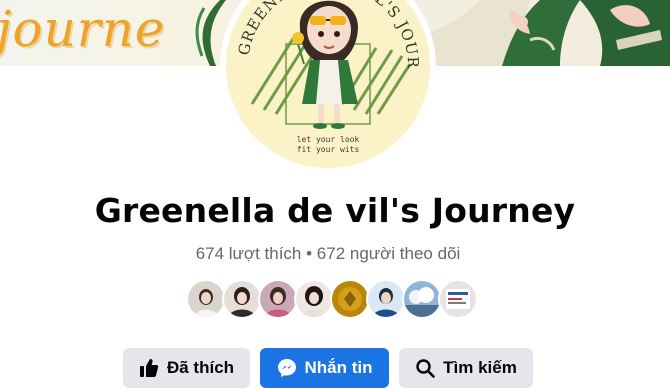  What do you see at coordinates (149, 368) in the screenshot?
I see `thumbs-up-icon` at bounding box center [149, 368].